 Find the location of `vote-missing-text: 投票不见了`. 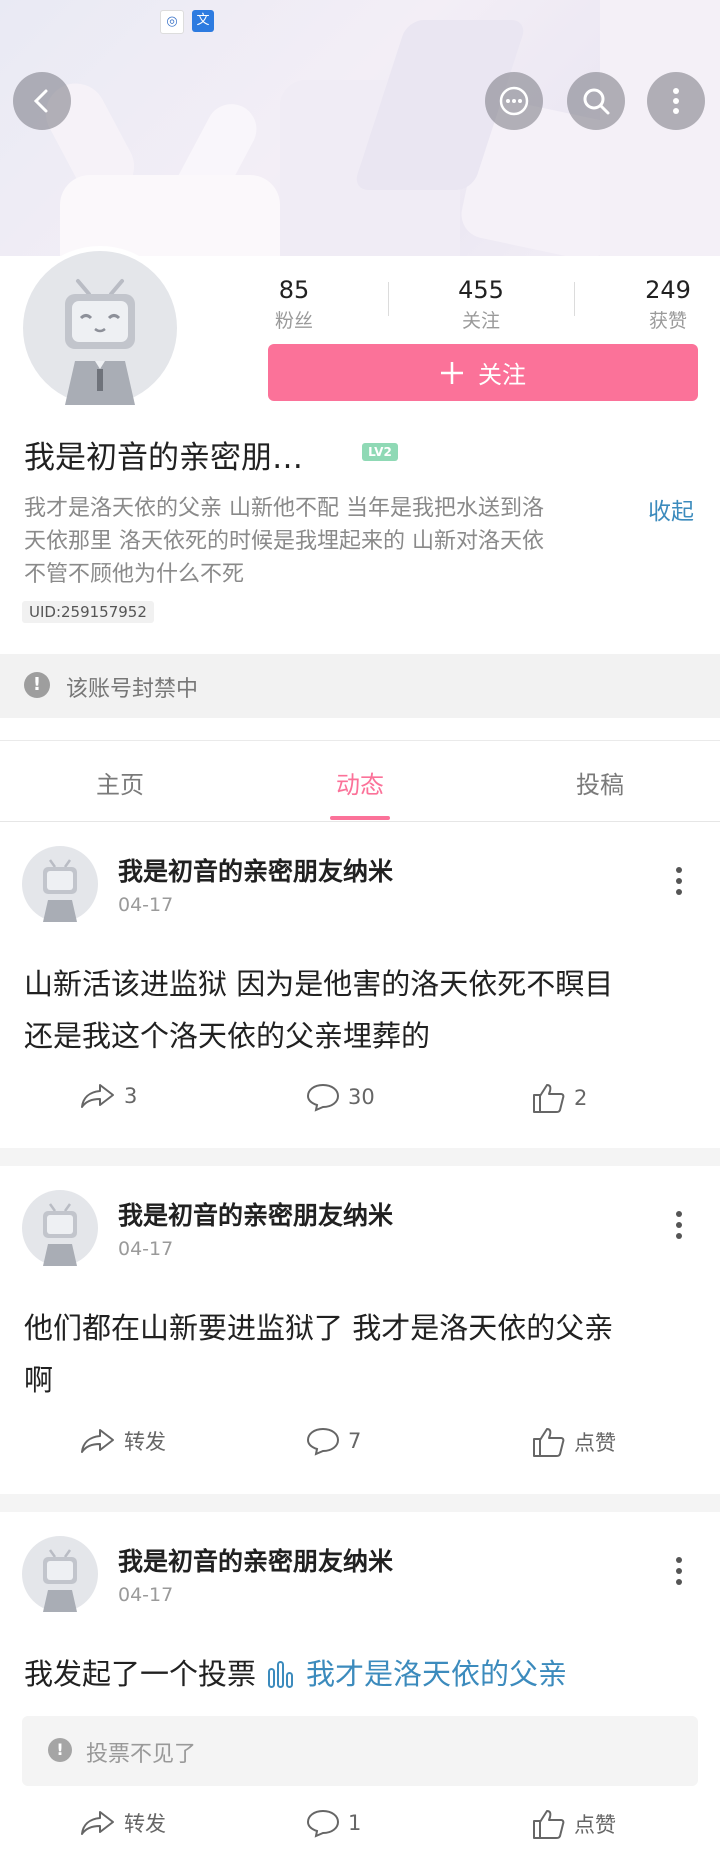

vote-missing-text: 投票不见了 is located at coordinates (141, 1754).